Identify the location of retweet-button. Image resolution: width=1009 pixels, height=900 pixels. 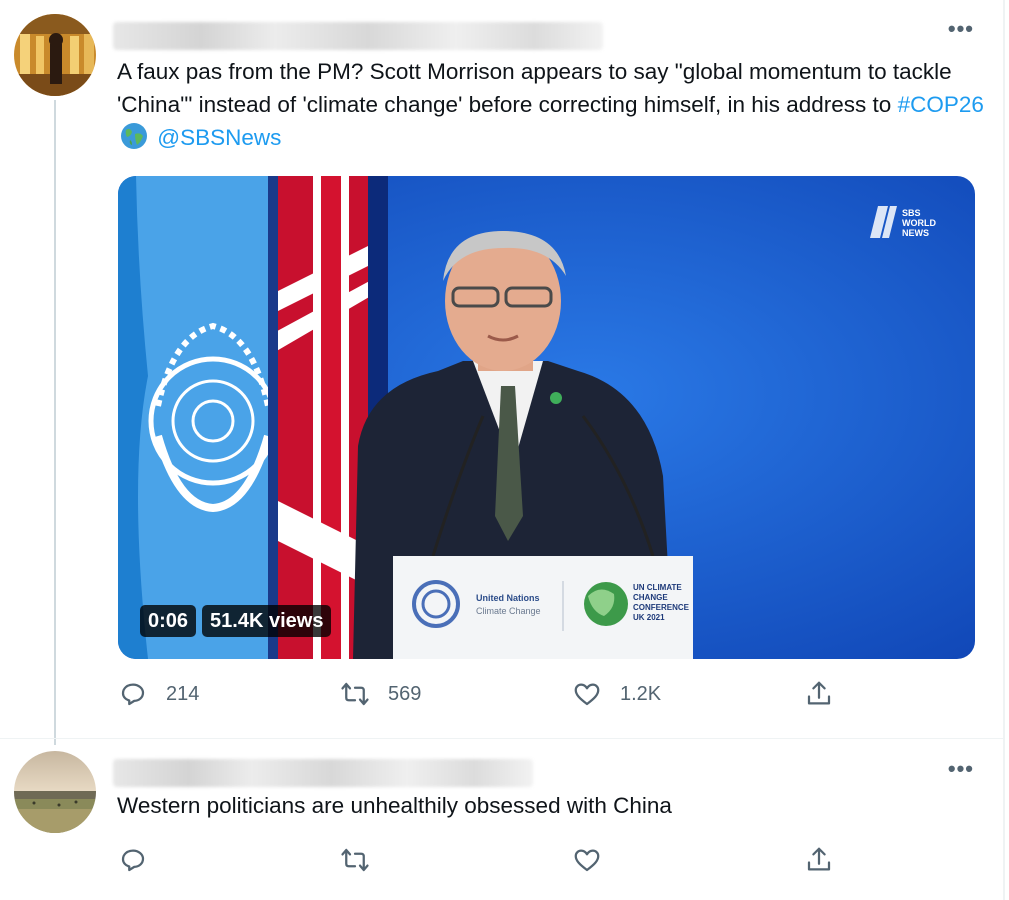
(364, 860).